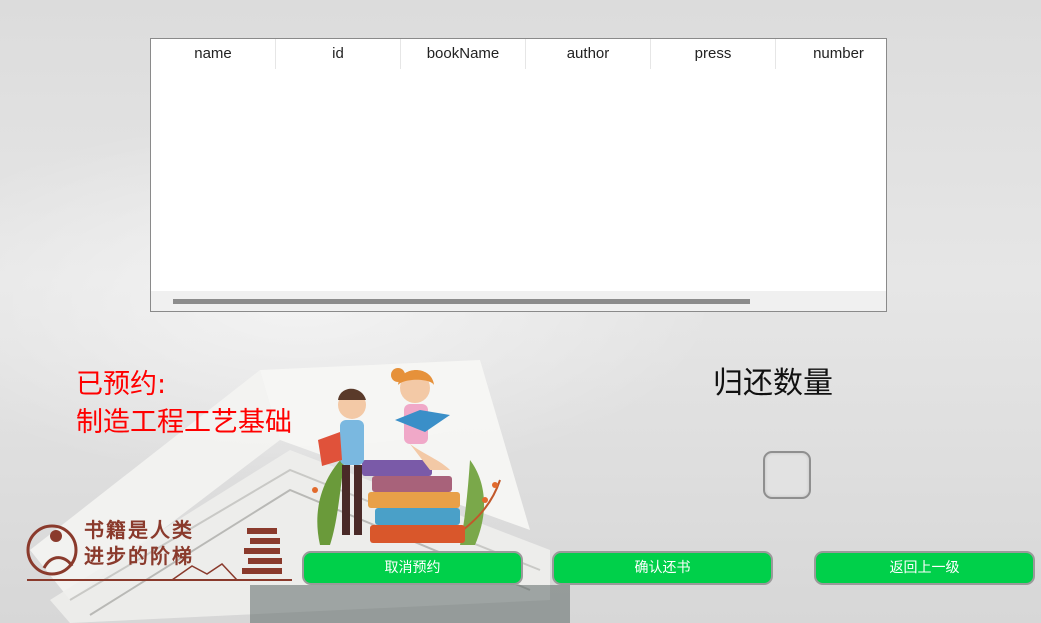 Image resolution: width=1041 pixels, height=623 pixels. Describe the element at coordinates (406, 456) in the screenshot. I see `kids-reading-illustration` at that location.